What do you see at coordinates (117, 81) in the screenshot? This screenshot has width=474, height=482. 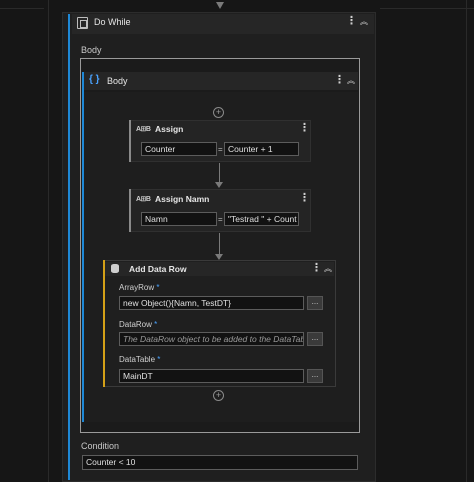 I see `body-sequence-title: Body` at bounding box center [117, 81].